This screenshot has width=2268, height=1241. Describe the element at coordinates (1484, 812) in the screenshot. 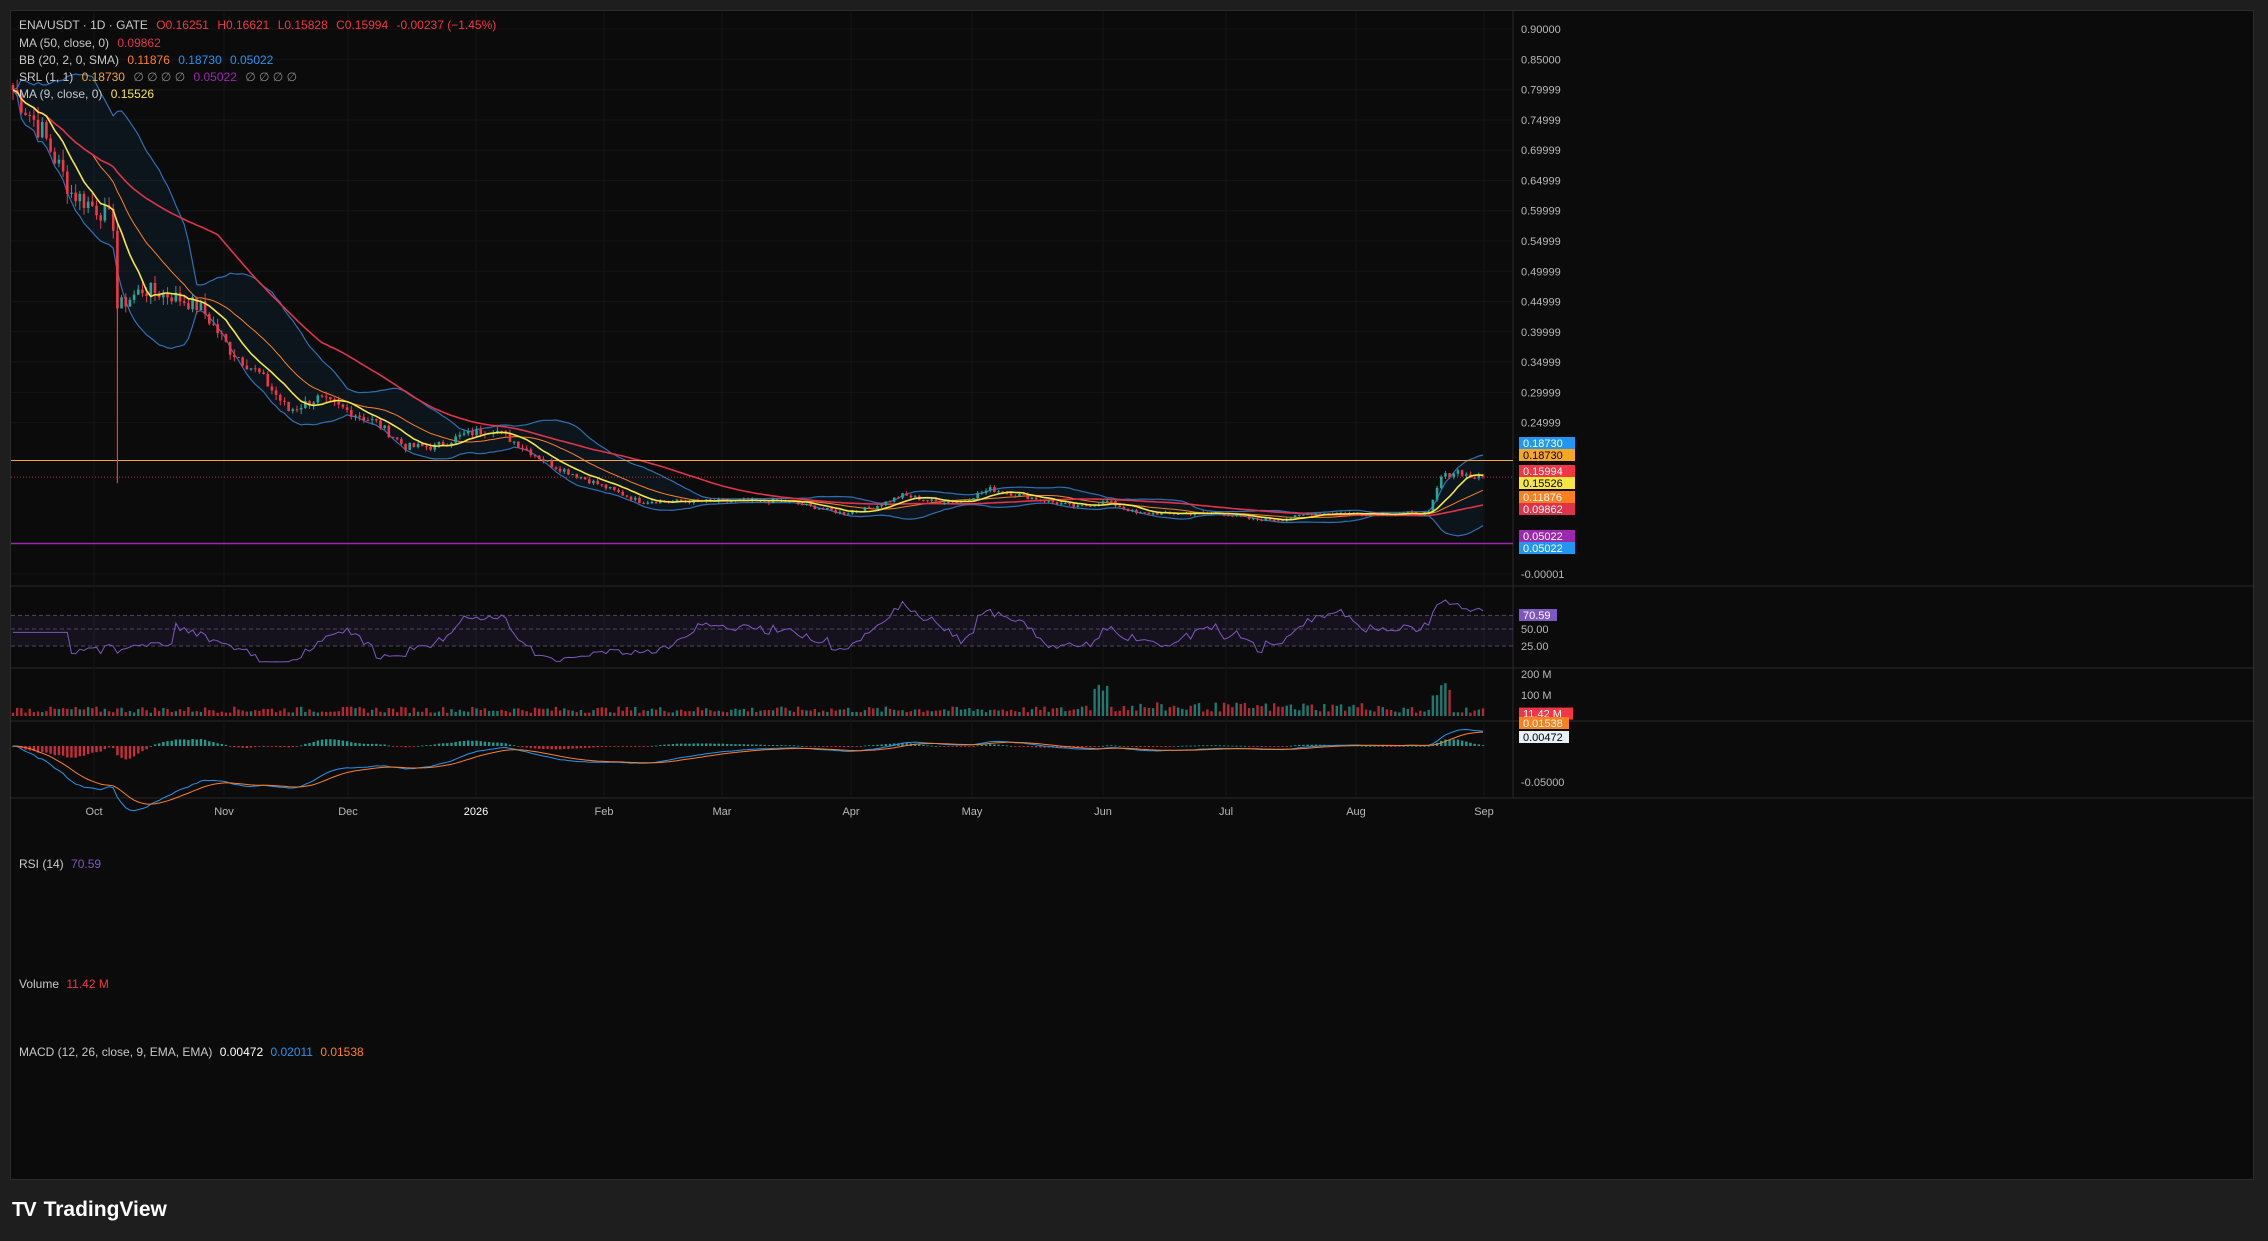

I see `x-tick-label: Sep` at that location.